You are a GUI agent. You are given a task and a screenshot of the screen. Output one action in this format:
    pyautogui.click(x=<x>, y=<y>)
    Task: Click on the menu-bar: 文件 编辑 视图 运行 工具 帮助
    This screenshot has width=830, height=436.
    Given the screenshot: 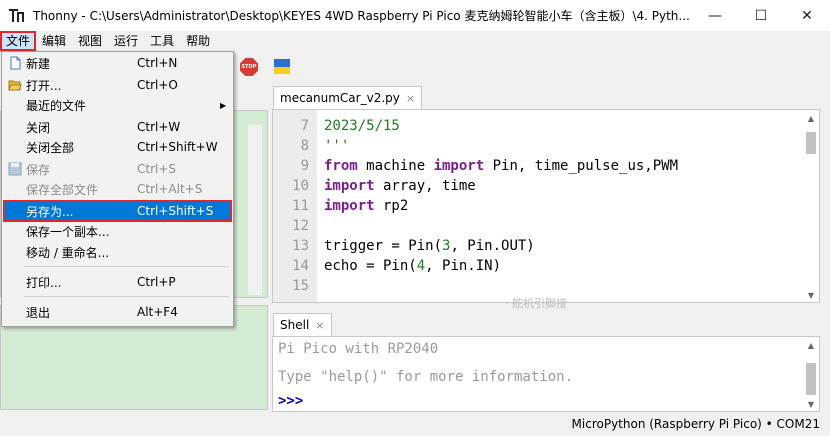 What is the action you would take?
    pyautogui.click(x=415, y=41)
    